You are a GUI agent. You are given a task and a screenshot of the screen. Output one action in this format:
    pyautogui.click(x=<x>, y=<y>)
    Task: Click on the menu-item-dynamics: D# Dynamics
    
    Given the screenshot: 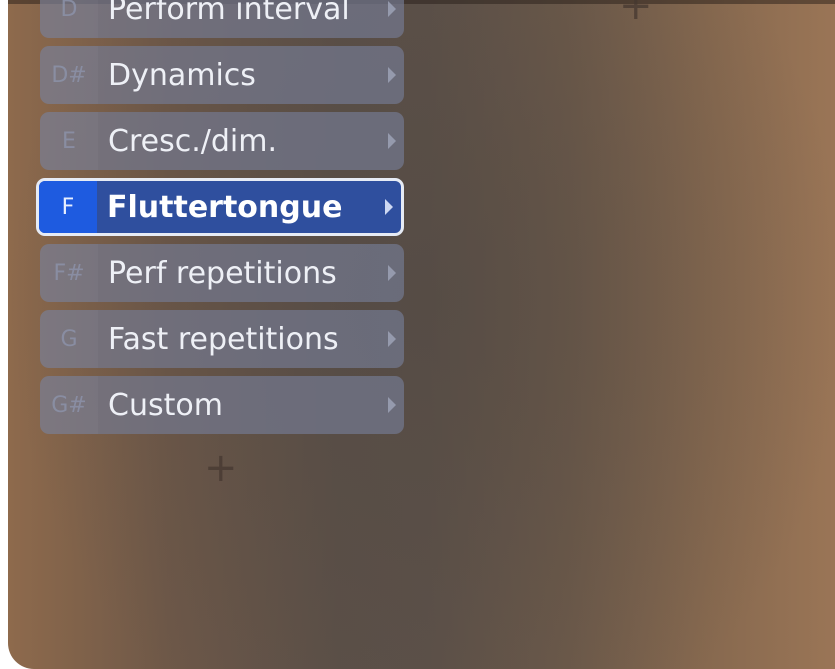 What is the action you would take?
    pyautogui.click(x=222, y=75)
    